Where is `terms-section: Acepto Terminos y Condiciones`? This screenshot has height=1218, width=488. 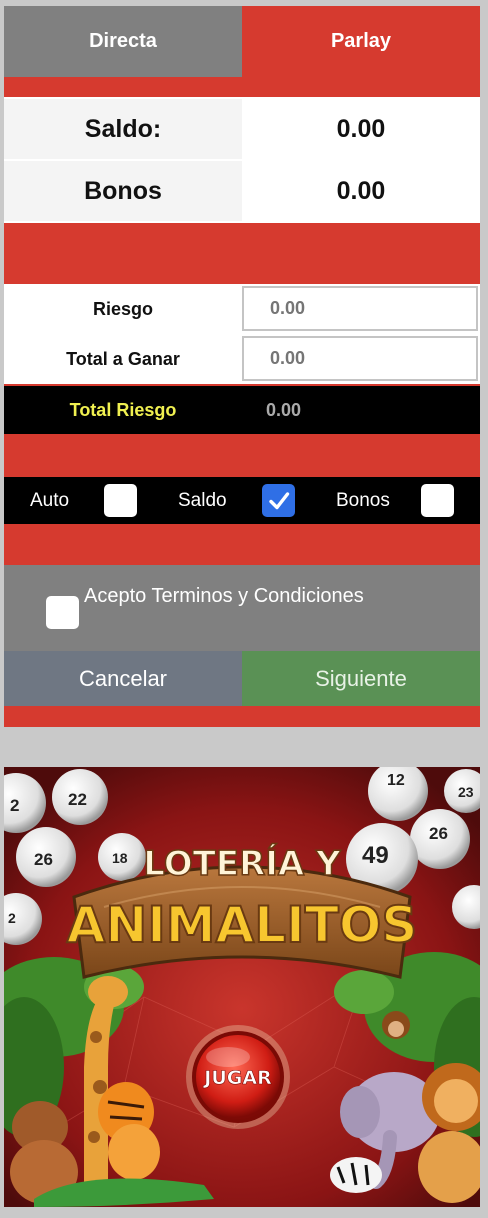
terms-section: Acepto Terminos y Condiciones is located at coordinates (242, 608).